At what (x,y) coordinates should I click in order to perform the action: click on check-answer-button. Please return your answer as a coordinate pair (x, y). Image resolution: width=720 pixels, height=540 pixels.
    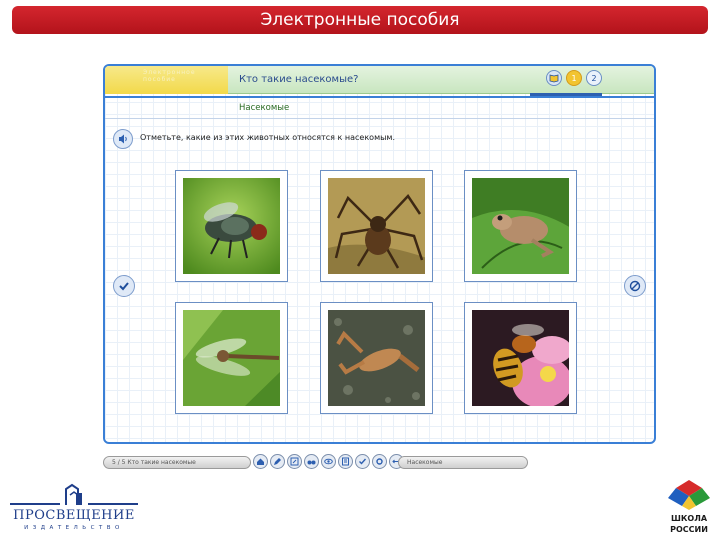
    Looking at the image, I should click on (124, 286).